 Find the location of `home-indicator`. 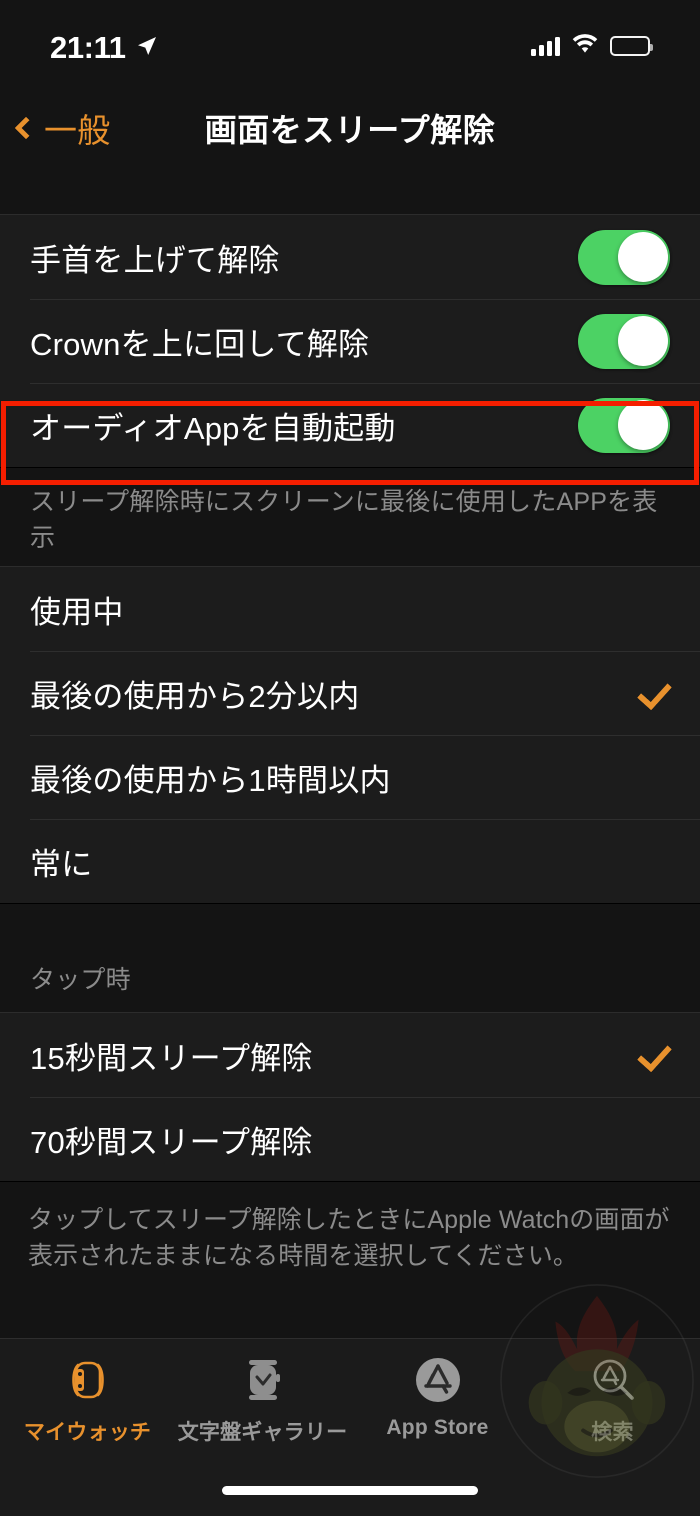

home-indicator is located at coordinates (350, 1490).